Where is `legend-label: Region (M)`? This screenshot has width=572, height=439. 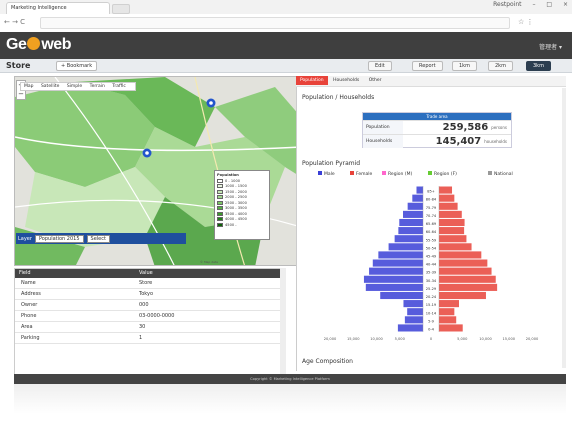
legend-label: Region (M) is located at coordinates (400, 174).